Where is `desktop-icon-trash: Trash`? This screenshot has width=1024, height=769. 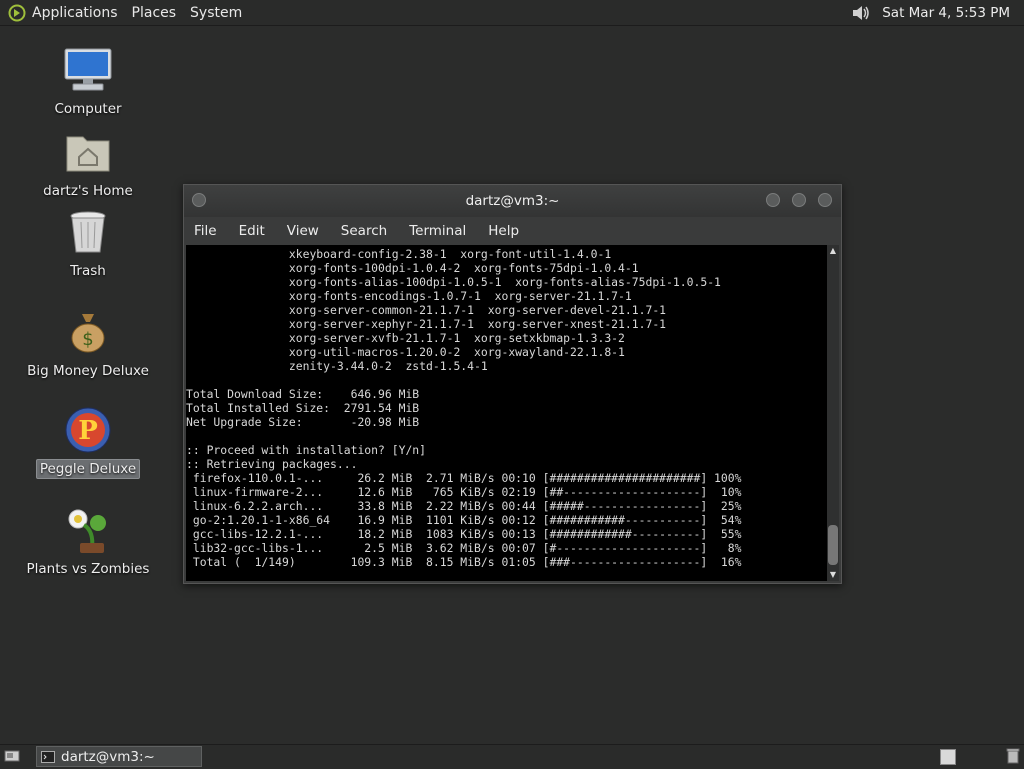 desktop-icon-trash: Trash is located at coordinates (88, 244).